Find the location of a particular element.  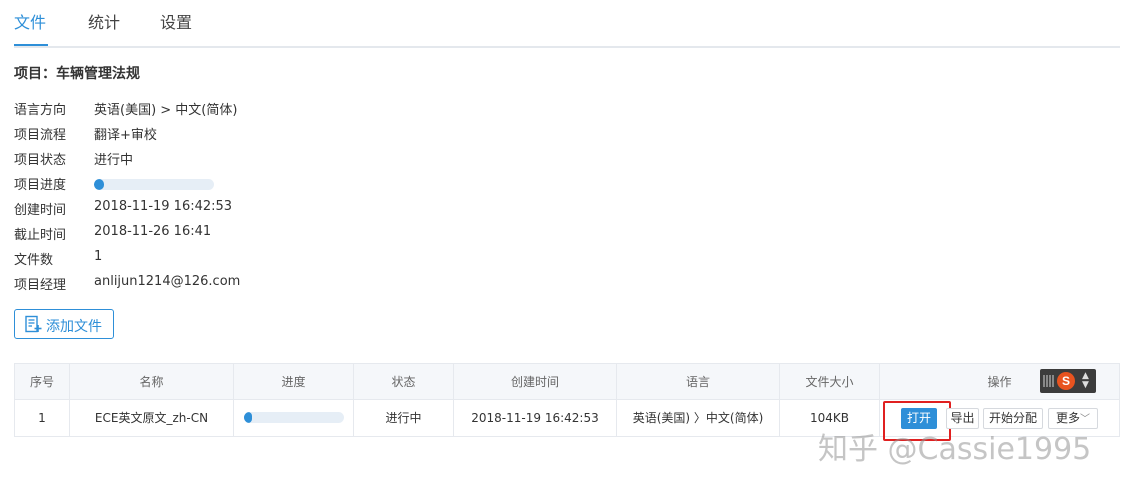

row-created: 2018-11-19 16:42:53 is located at coordinates (535, 418).